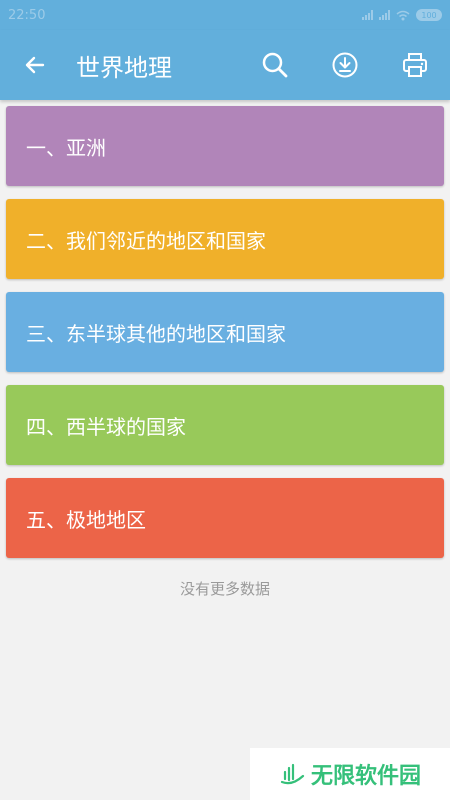 The width and height of the screenshot is (450, 800). I want to click on battery-icon: 100, so click(429, 15).